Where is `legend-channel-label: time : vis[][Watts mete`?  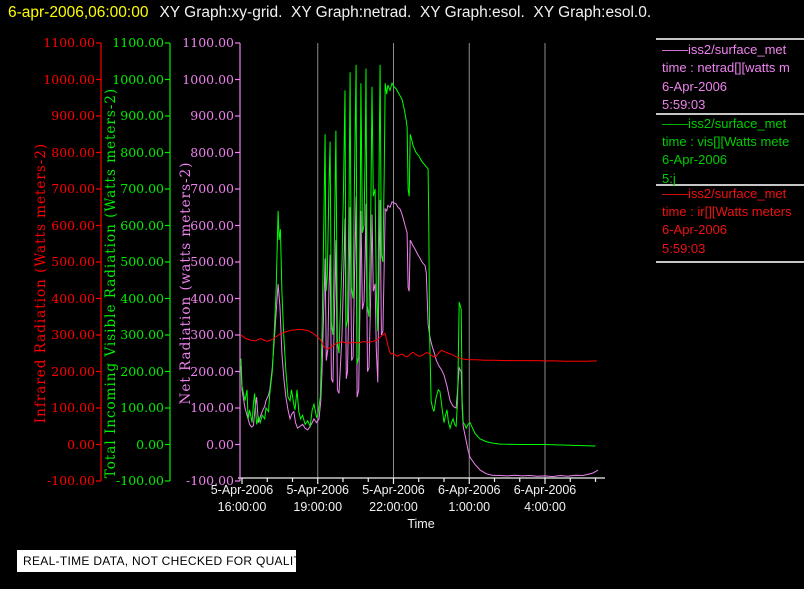
legend-channel-label: time : vis[][Watts mete is located at coordinates (726, 141).